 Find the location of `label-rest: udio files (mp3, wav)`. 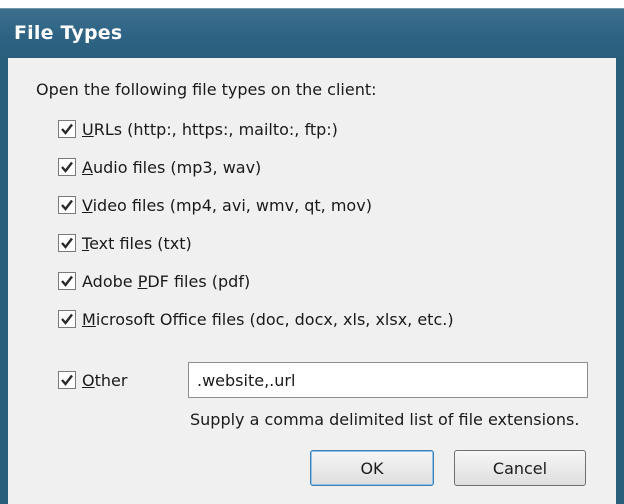

label-rest: udio files (mp3, wav) is located at coordinates (177, 167).